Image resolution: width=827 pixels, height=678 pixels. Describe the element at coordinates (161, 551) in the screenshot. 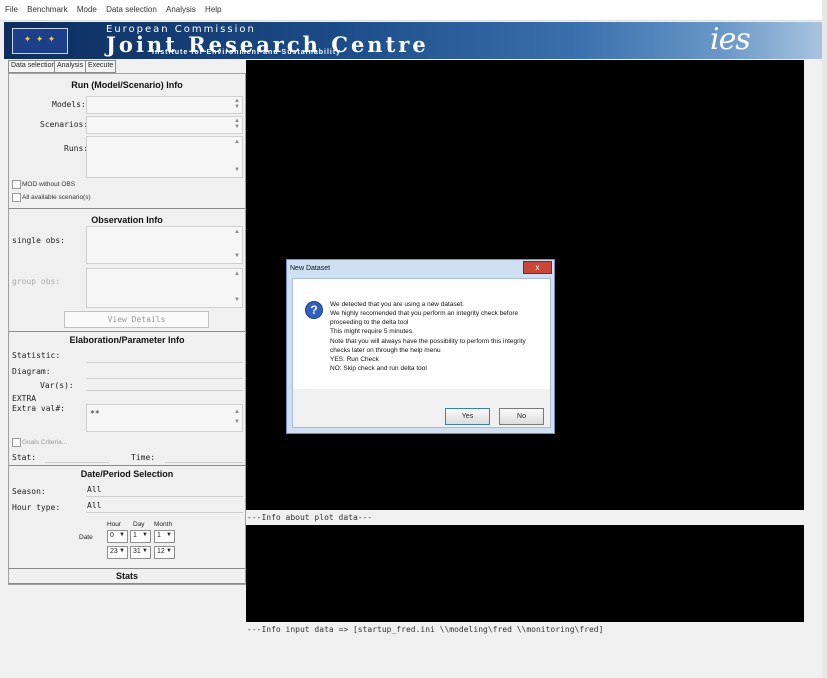

I see `end-month-value: 12` at that location.